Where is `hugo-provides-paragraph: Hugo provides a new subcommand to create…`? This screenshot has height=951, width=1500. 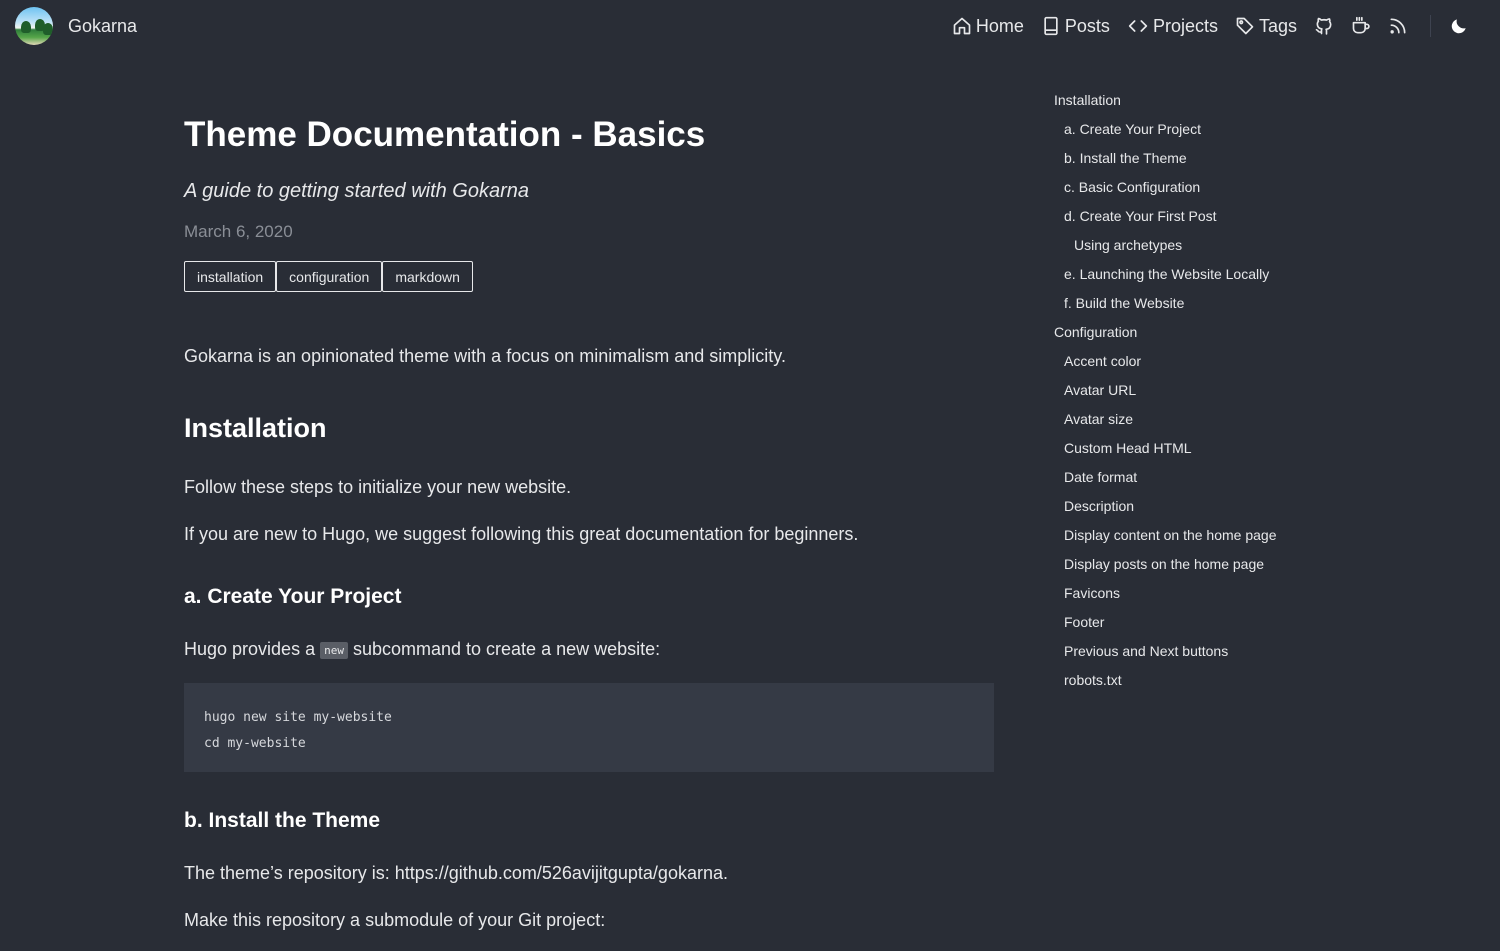
hugo-provides-paragraph: Hugo provides a new subcommand to create… is located at coordinates (422, 649).